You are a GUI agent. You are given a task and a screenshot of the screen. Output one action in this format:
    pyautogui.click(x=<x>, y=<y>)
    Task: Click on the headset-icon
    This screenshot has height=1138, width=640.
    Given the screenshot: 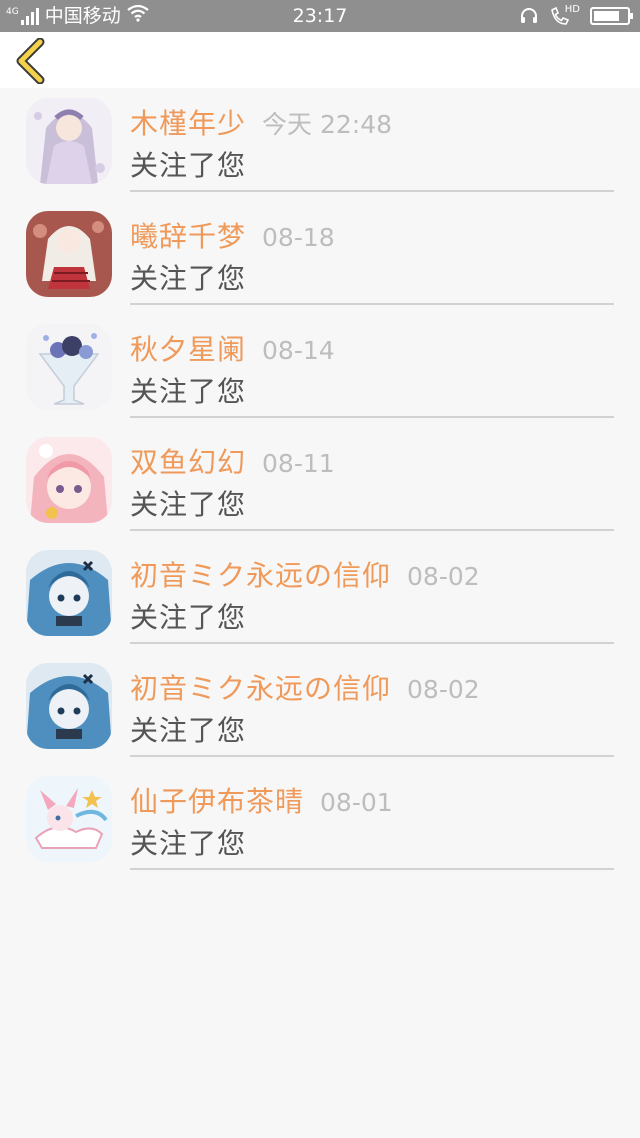 What is the action you would take?
    pyautogui.click(x=529, y=16)
    